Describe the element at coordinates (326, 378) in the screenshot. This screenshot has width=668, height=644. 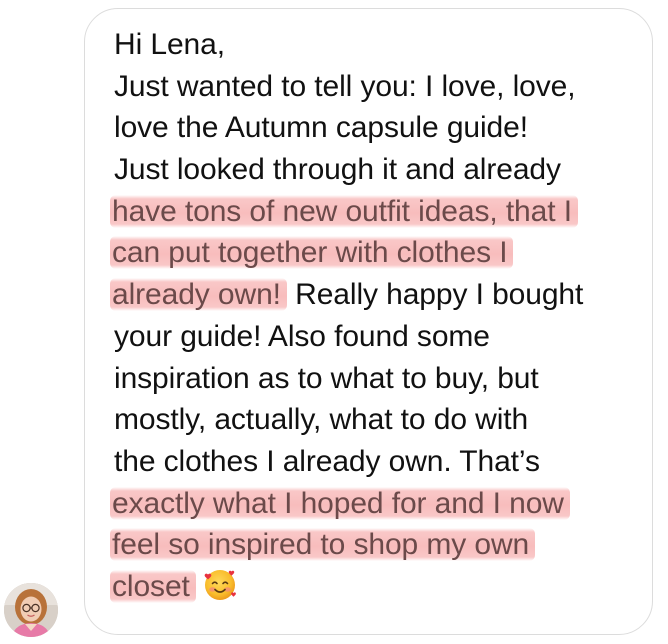
I see `message-line: inspiration as to what to buy, but` at that location.